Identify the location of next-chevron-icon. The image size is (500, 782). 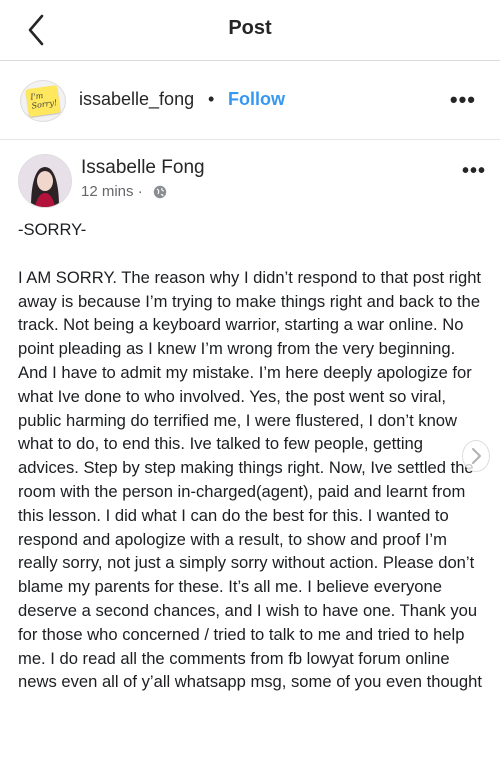
(476, 456).